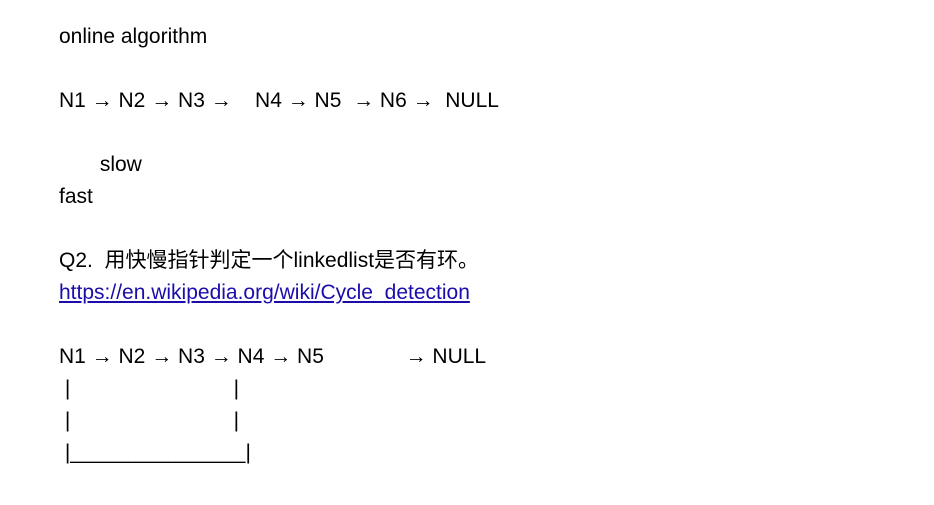  I want to click on loop-diagram-line-3: |_______________|, so click(155, 452).